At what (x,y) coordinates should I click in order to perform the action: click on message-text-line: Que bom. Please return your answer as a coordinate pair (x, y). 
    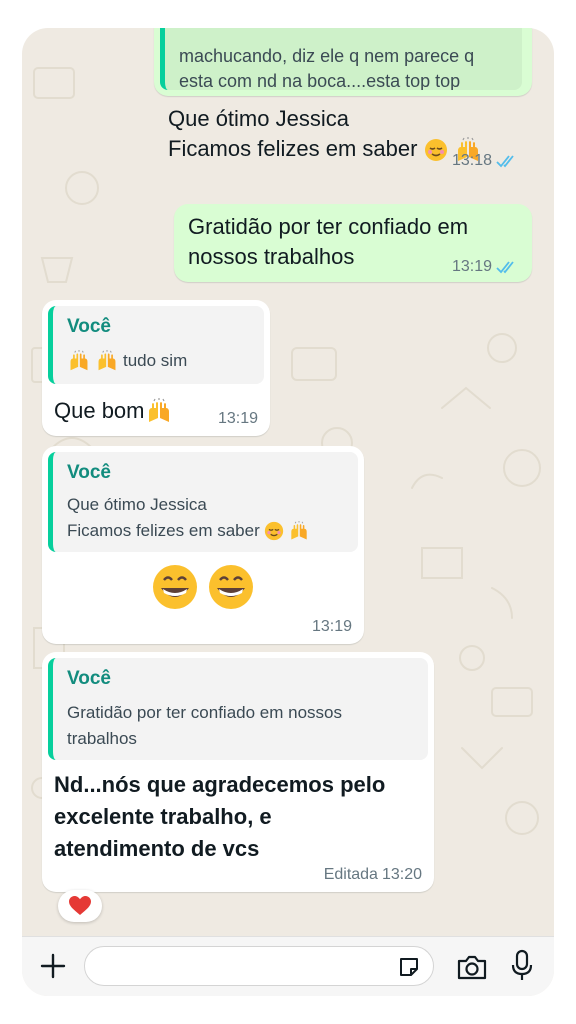
    Looking at the image, I should click on (113, 411).